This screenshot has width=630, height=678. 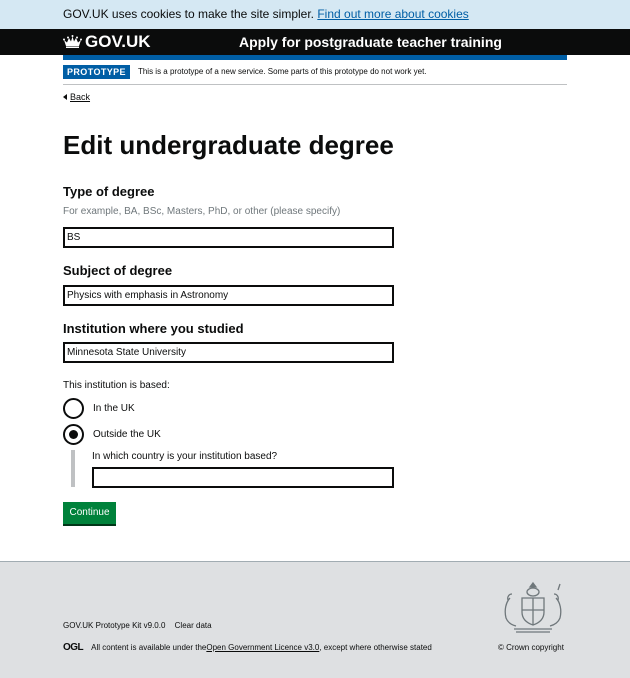 I want to click on crown-copyright-link: © Crown copyright, so click(x=531, y=647).